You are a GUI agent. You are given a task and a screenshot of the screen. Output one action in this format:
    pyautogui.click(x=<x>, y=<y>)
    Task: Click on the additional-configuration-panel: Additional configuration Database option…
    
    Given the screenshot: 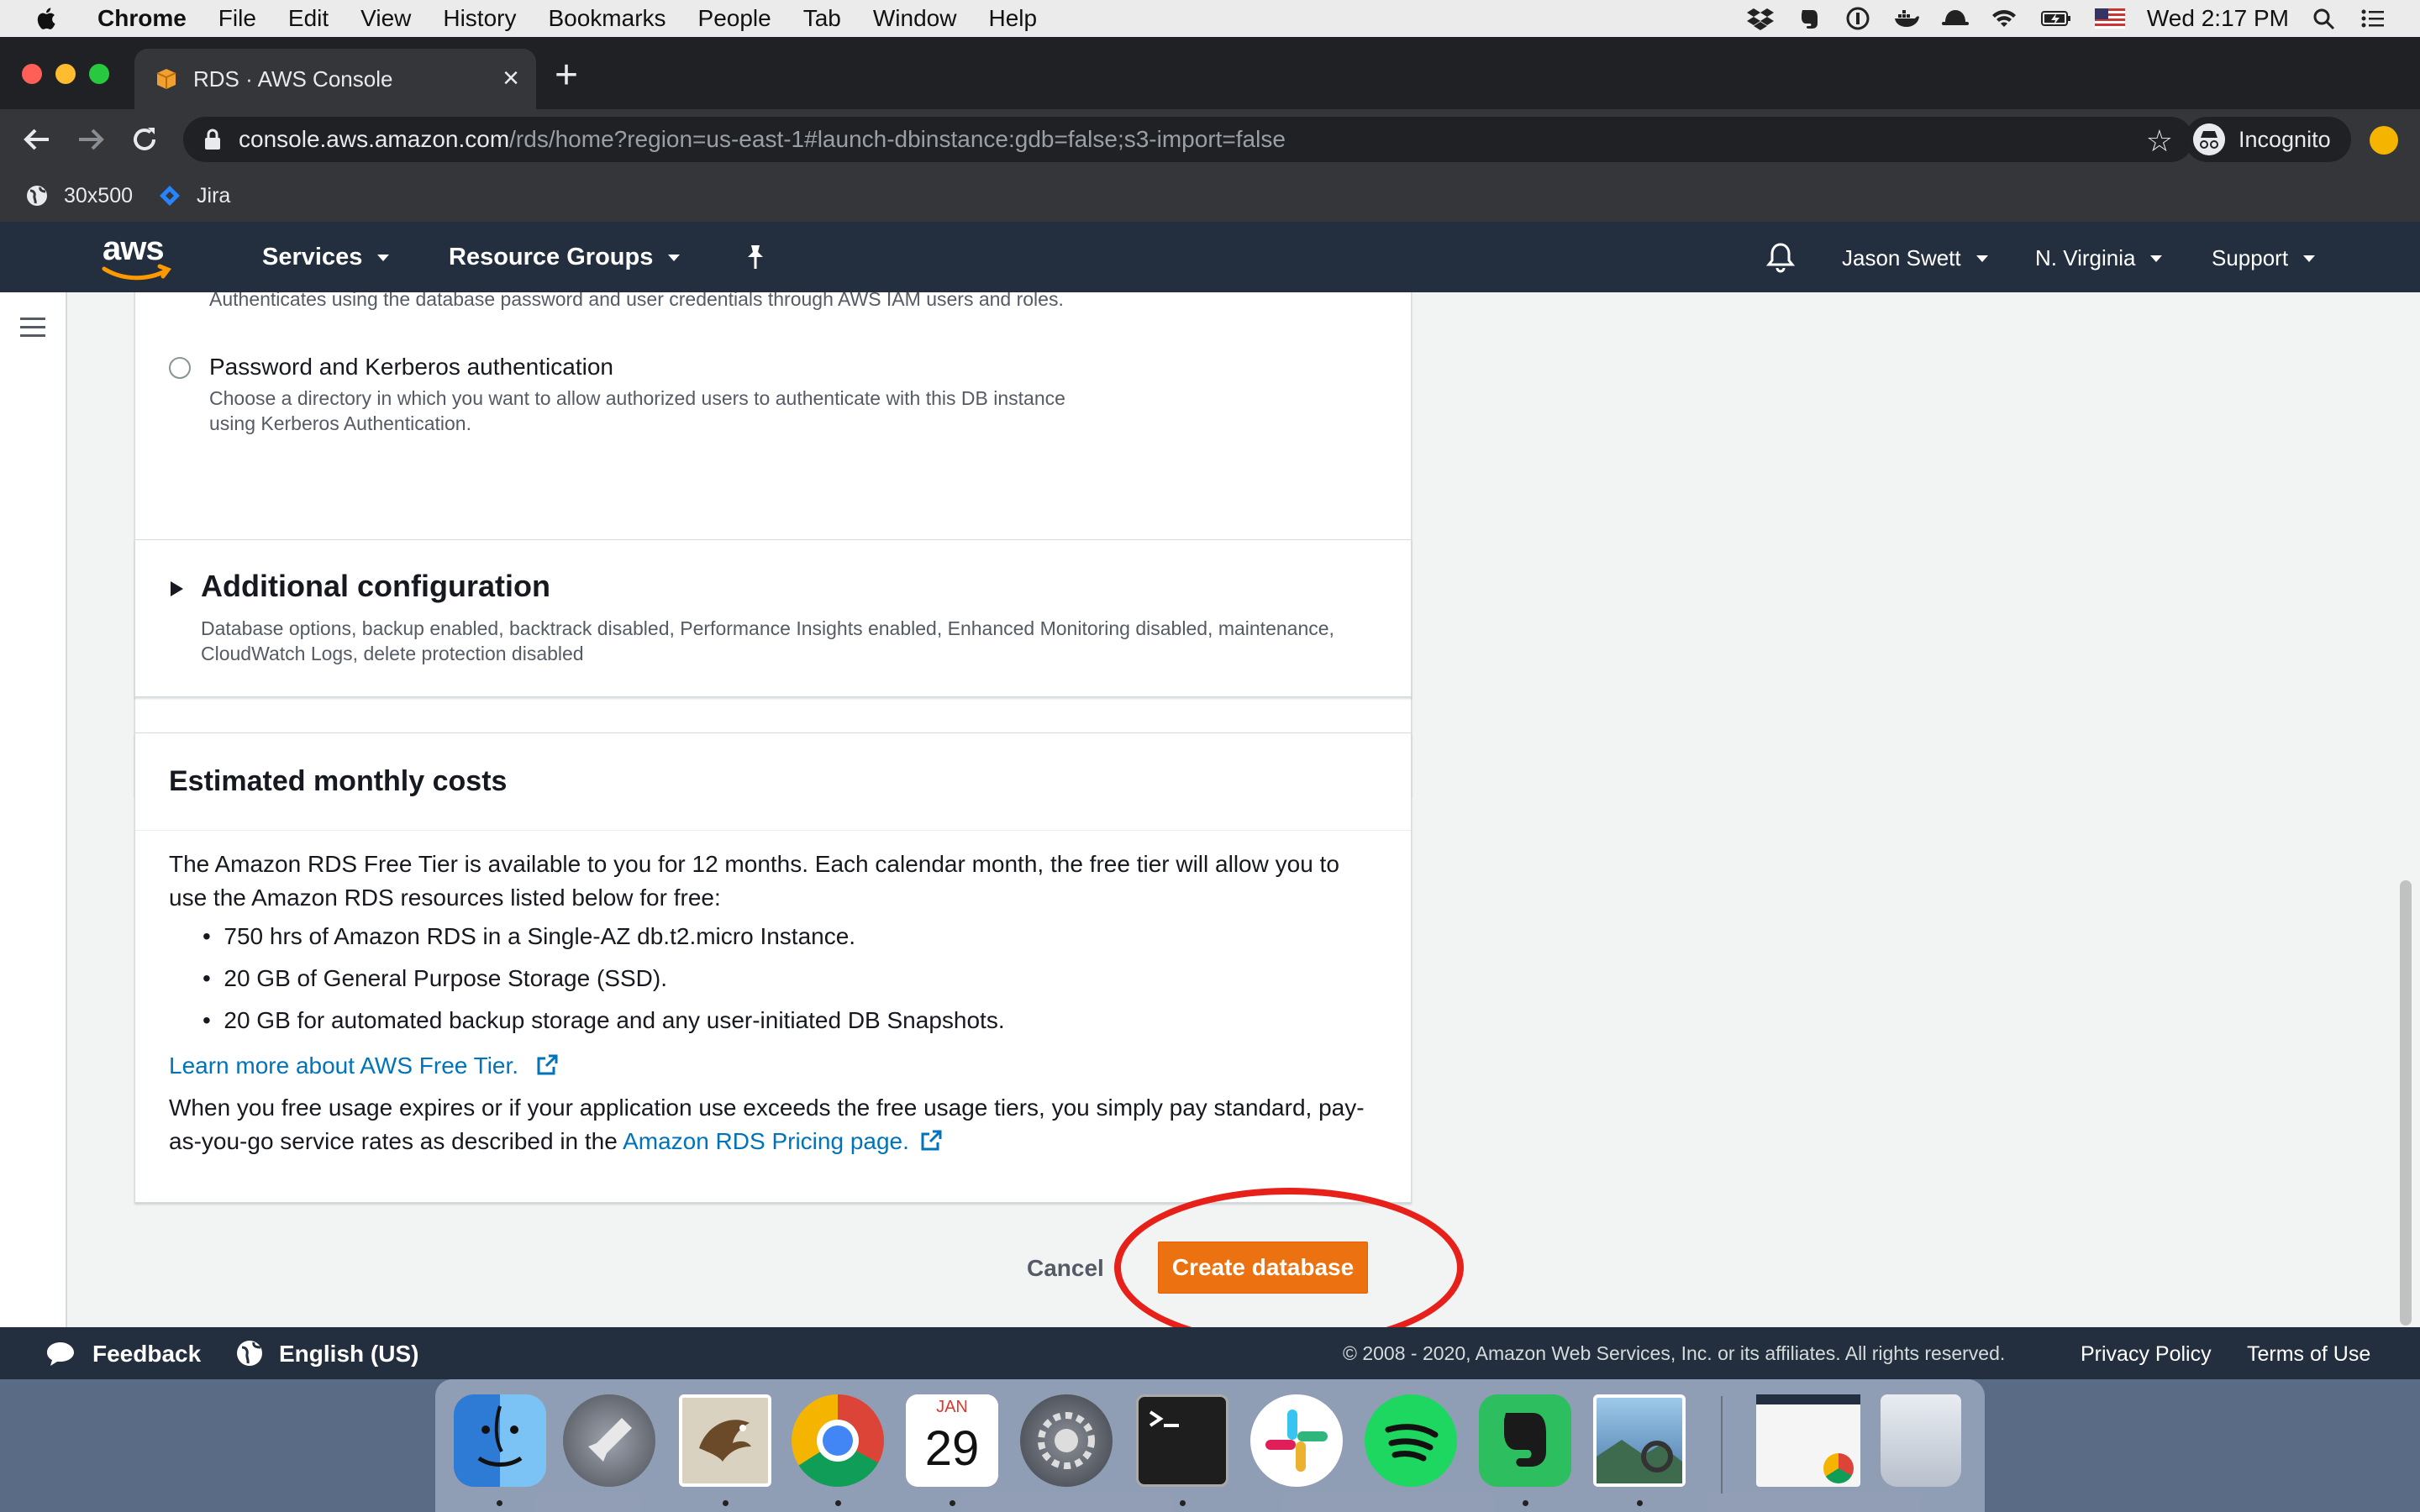 What is the action you would take?
    pyautogui.click(x=773, y=618)
    